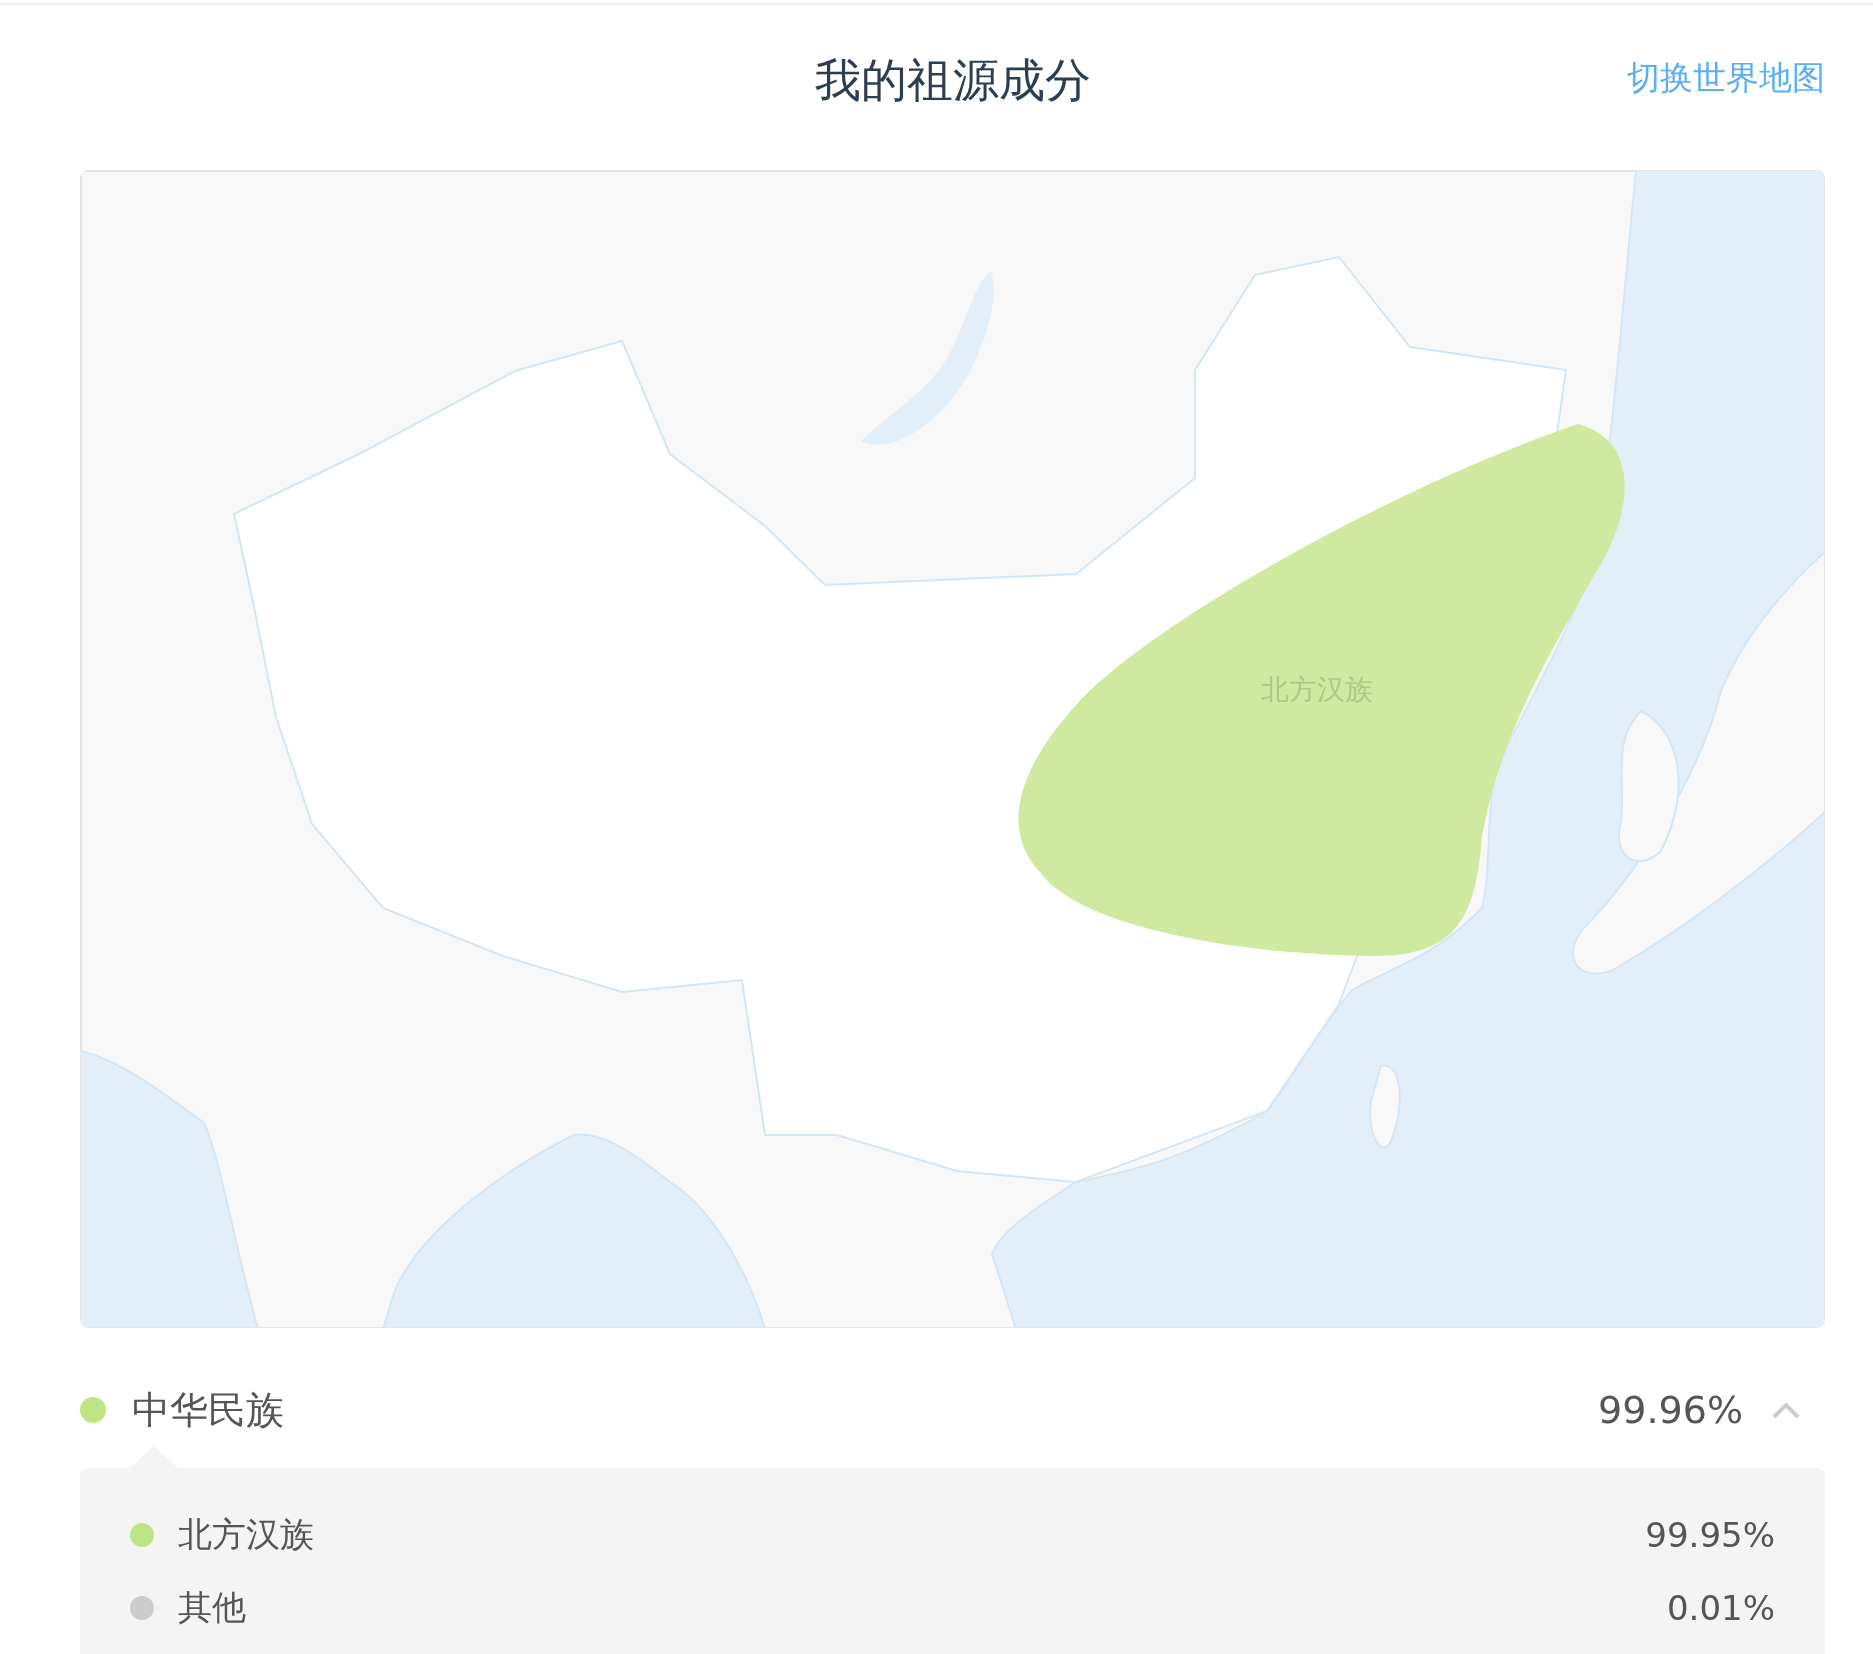 This screenshot has width=1873, height=1654. What do you see at coordinates (1726, 78) in the screenshot?
I see `switch-map-link: 切换世界地图` at bounding box center [1726, 78].